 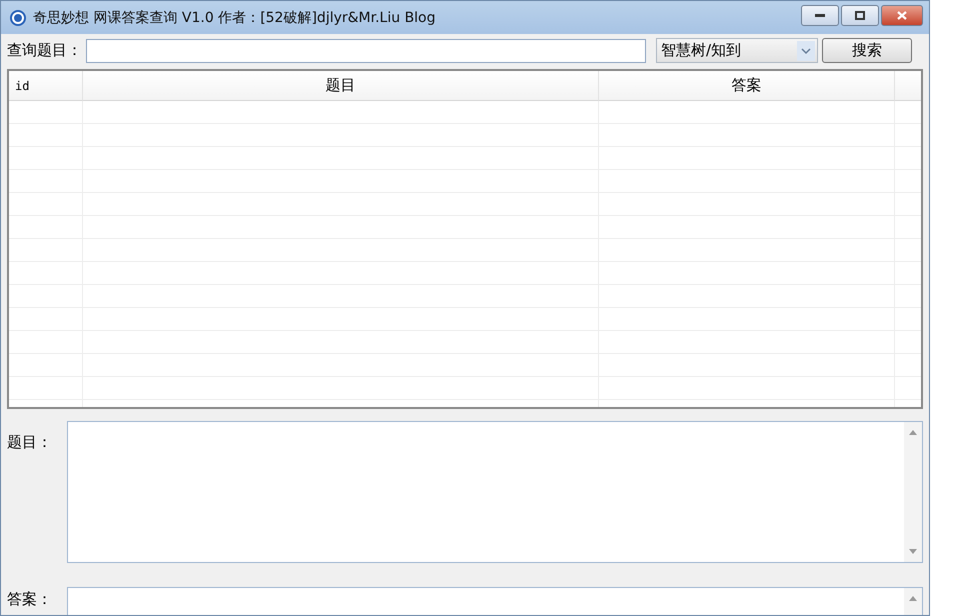 What do you see at coordinates (913, 492) in the screenshot?
I see `scrollbar` at bounding box center [913, 492].